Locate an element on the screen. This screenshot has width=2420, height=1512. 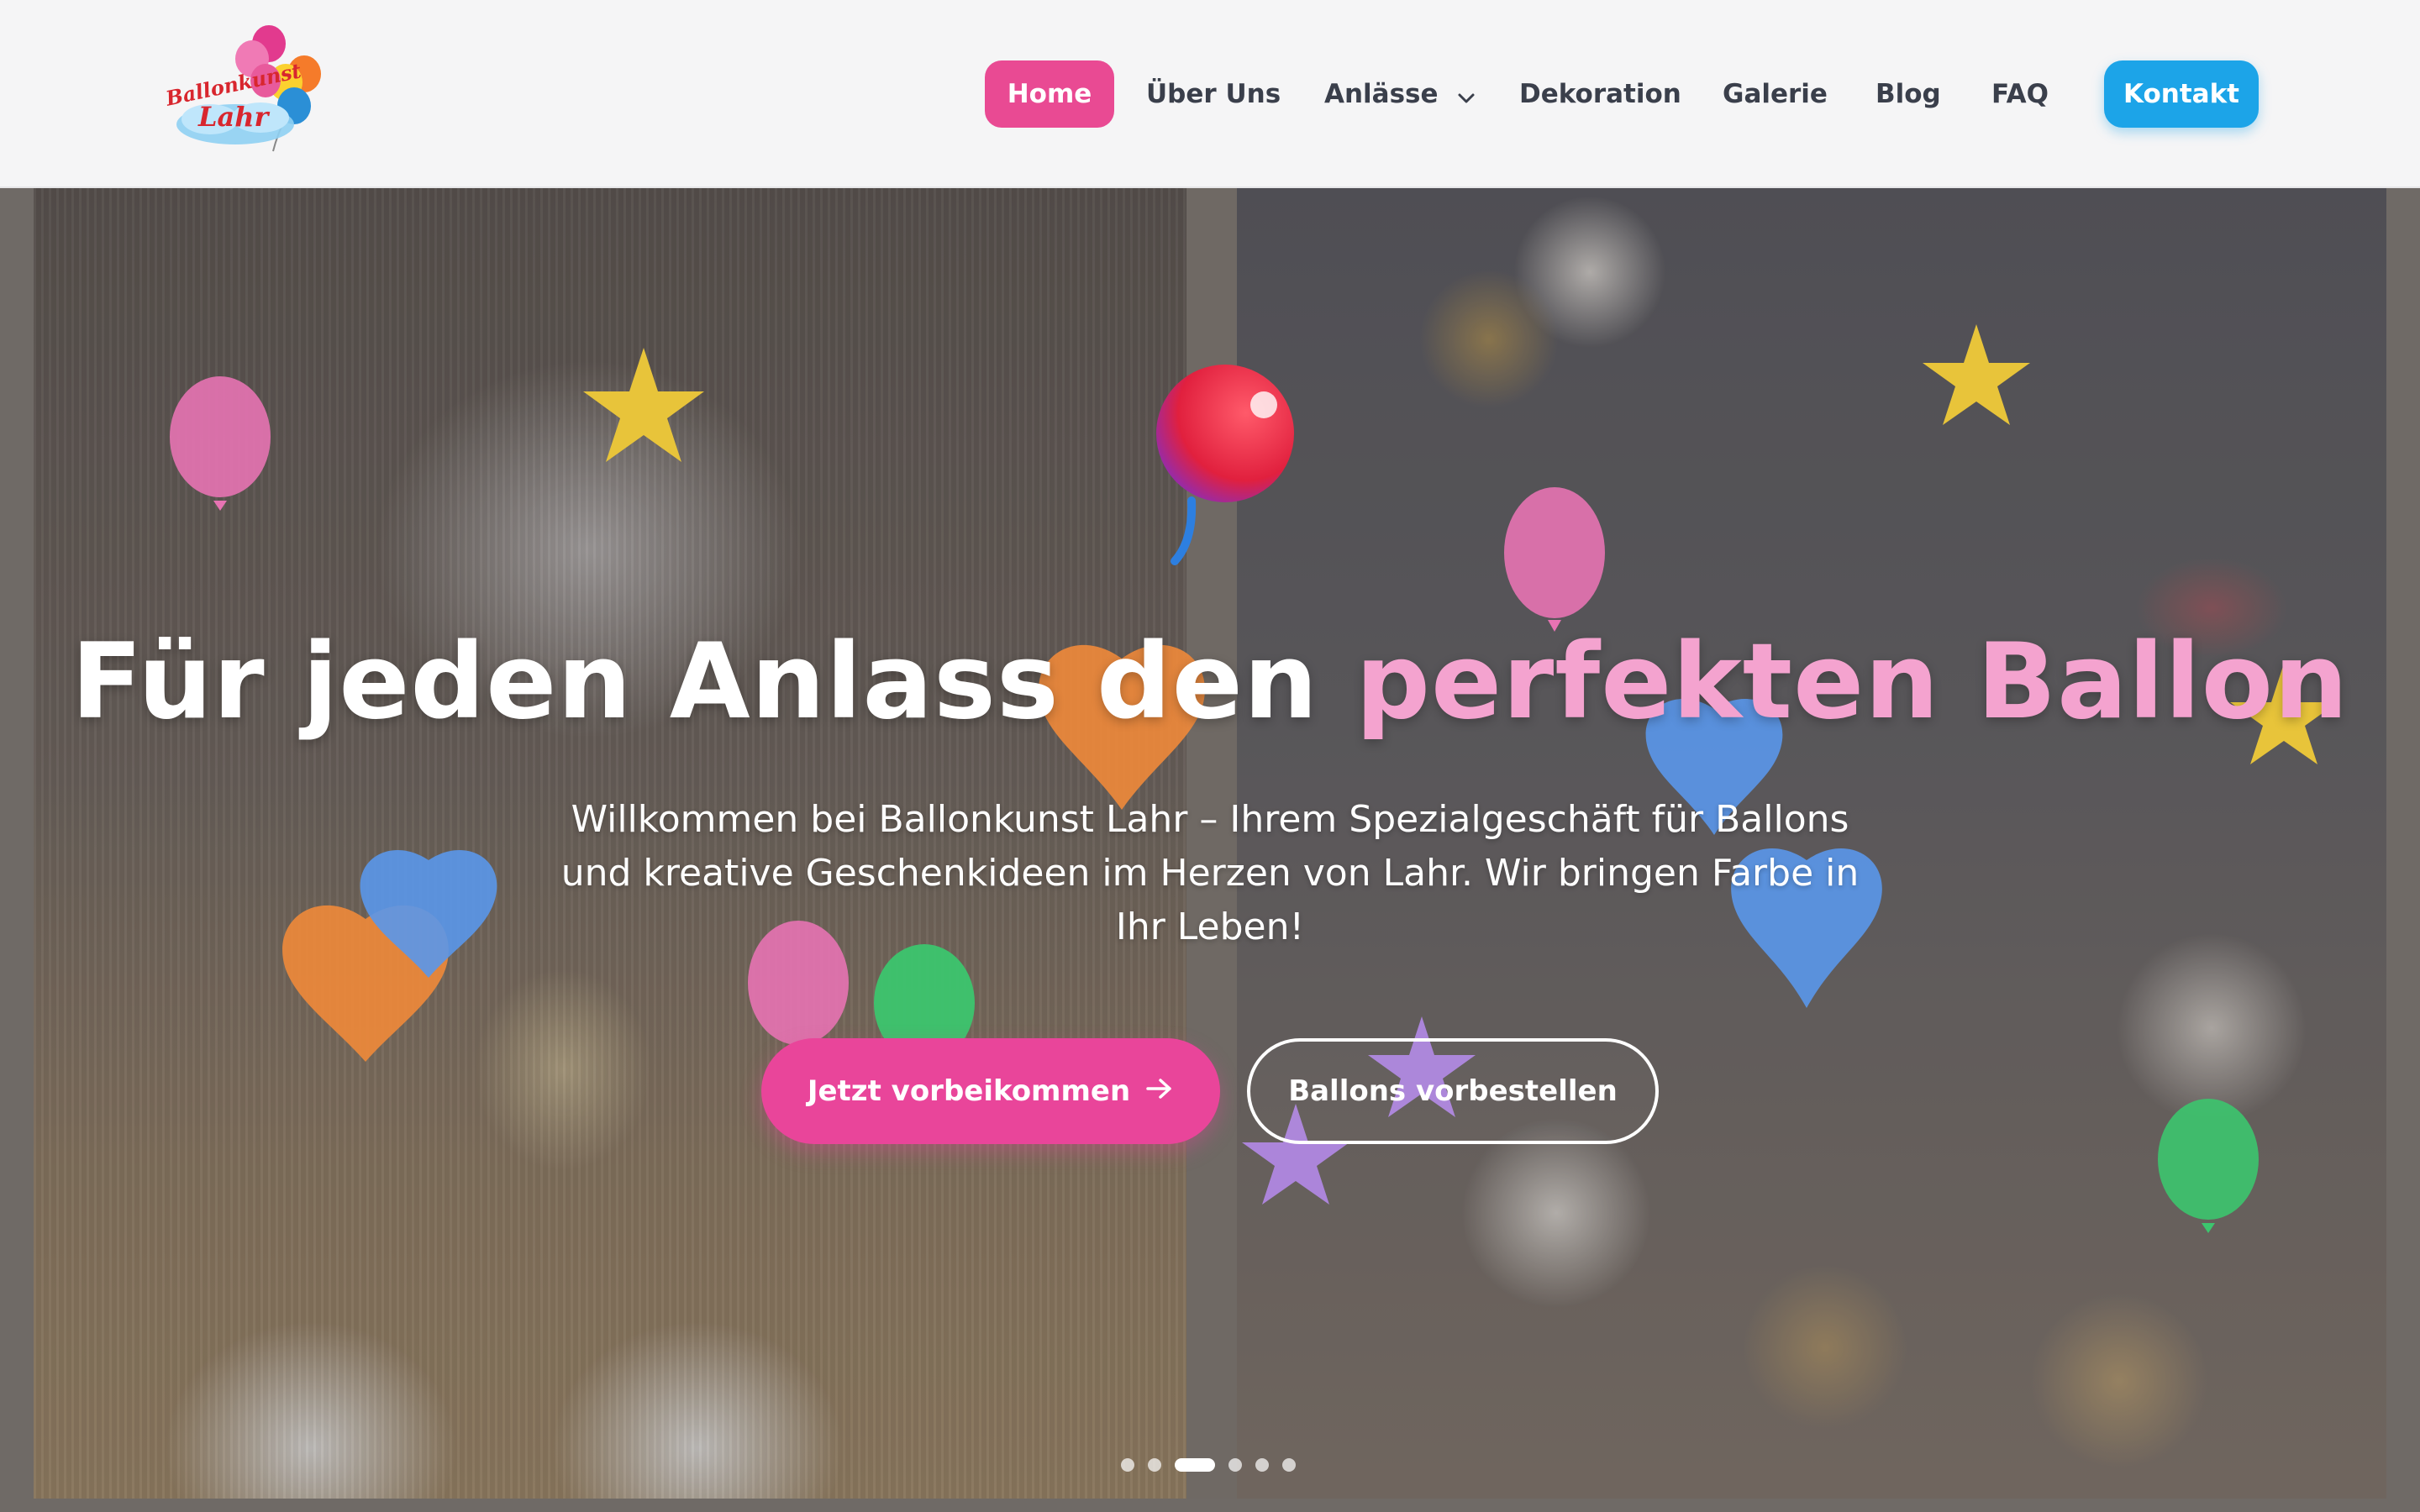
chevron-down-icon is located at coordinates (1467, 95).